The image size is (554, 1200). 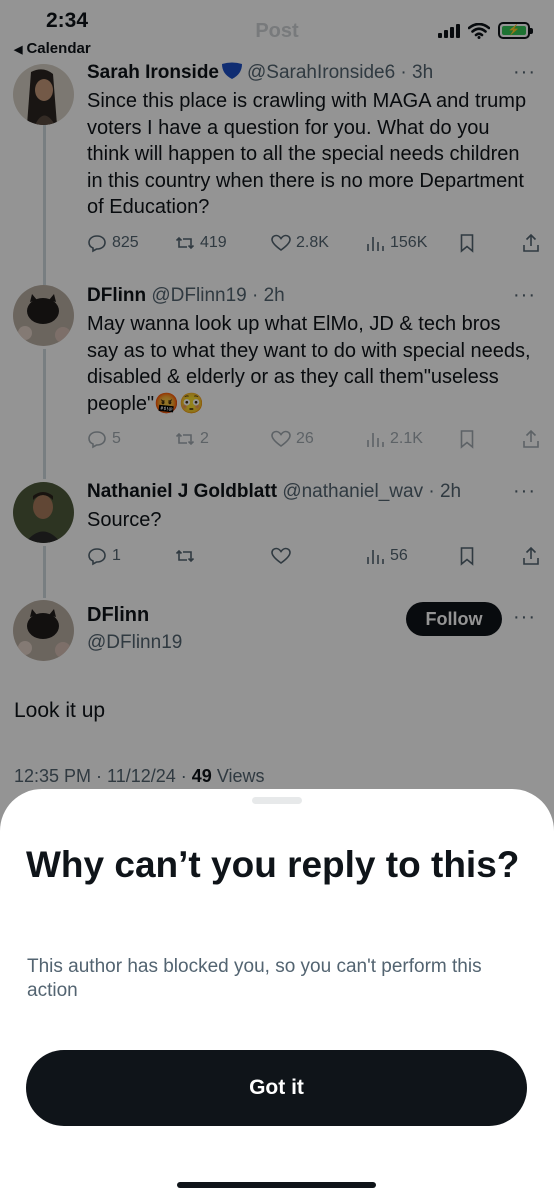 What do you see at coordinates (276, 1088) in the screenshot?
I see `got-it-button: Got it` at bounding box center [276, 1088].